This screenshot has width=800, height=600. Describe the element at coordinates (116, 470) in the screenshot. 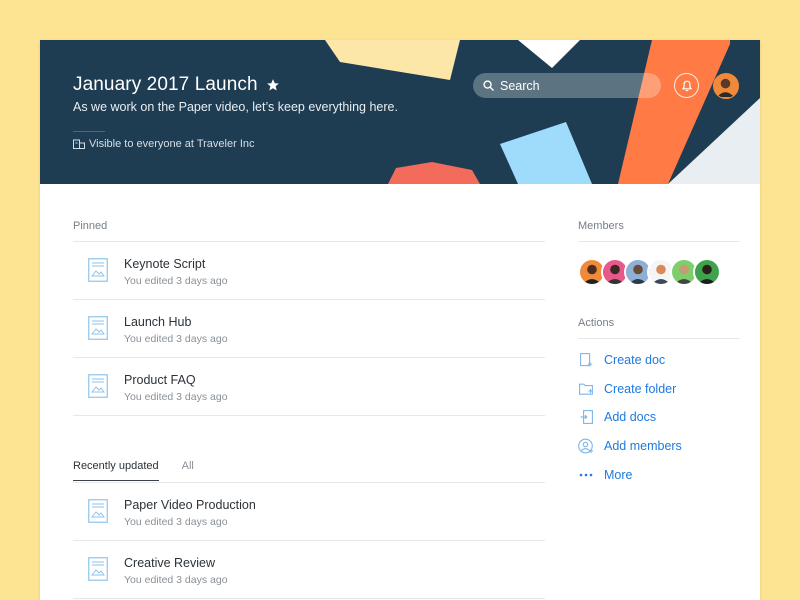

I see `tab-recently-updated: Recently updated` at that location.